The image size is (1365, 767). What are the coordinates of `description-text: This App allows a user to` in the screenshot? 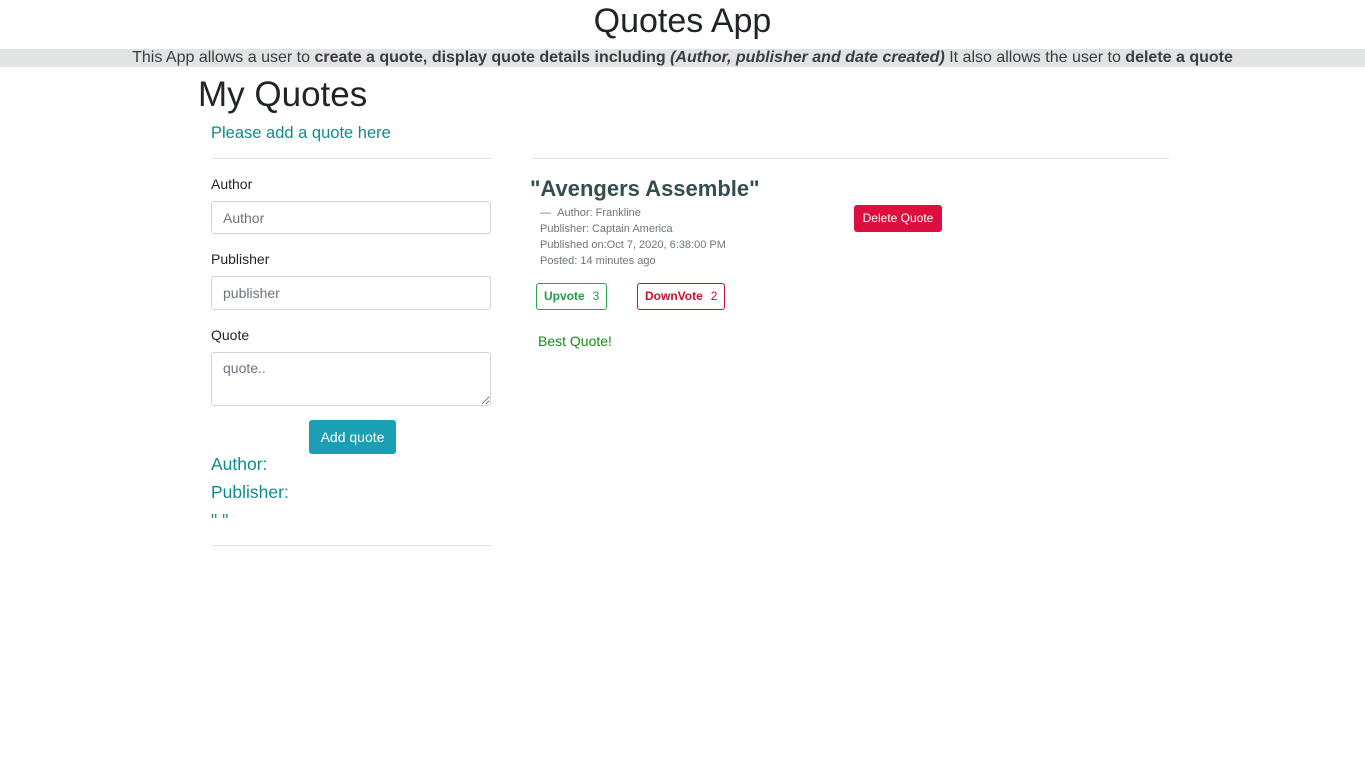 It's located at (223, 57).